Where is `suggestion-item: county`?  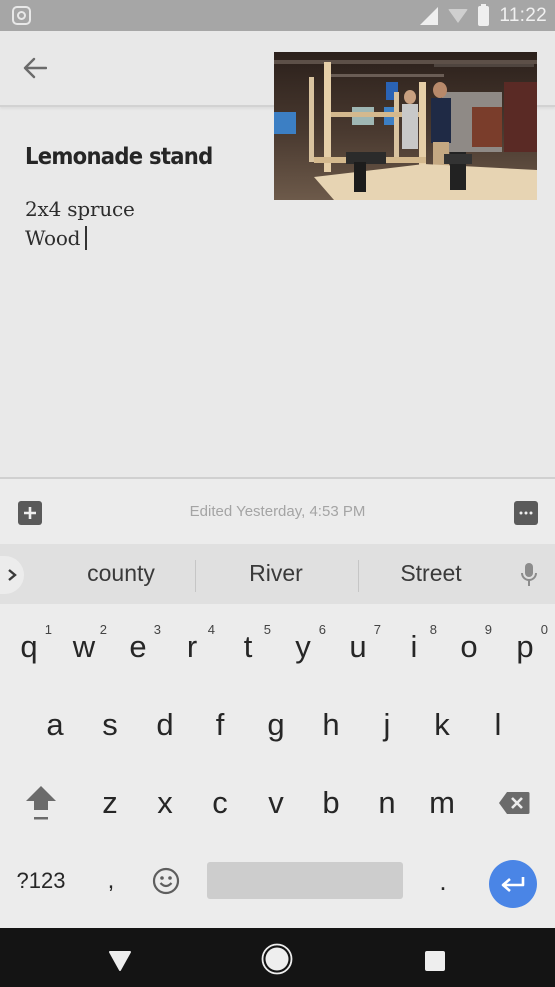 suggestion-item: county is located at coordinates (121, 573).